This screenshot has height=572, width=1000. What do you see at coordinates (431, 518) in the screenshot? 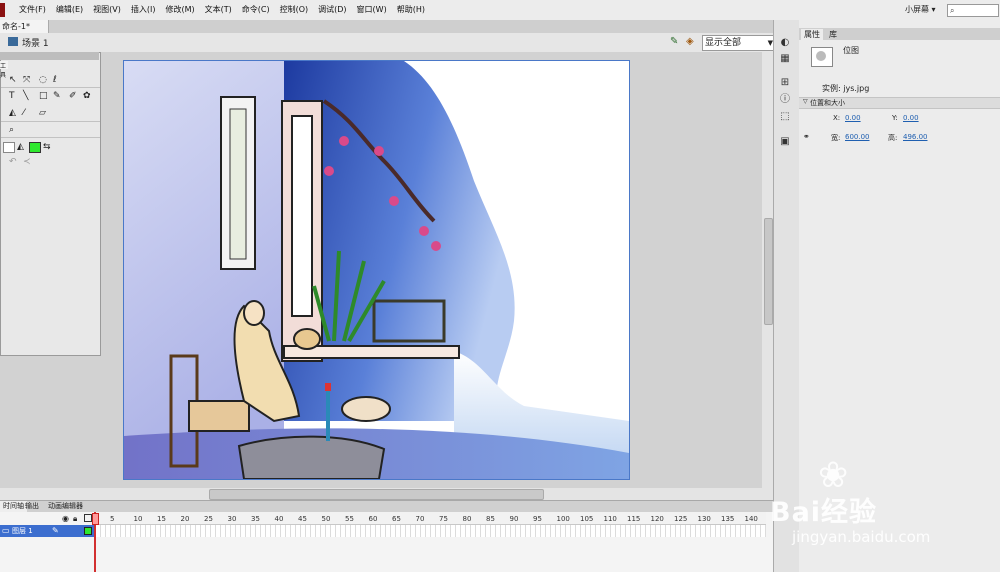
I see `frame-ruler` at bounding box center [431, 518].